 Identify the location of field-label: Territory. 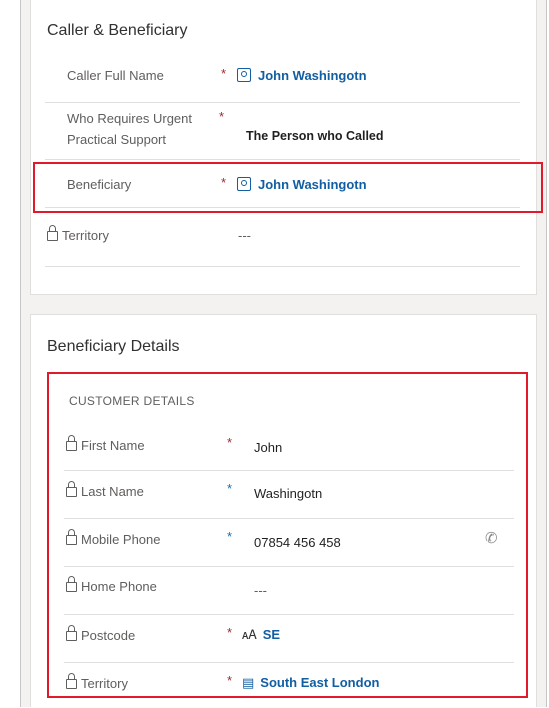
(78, 235).